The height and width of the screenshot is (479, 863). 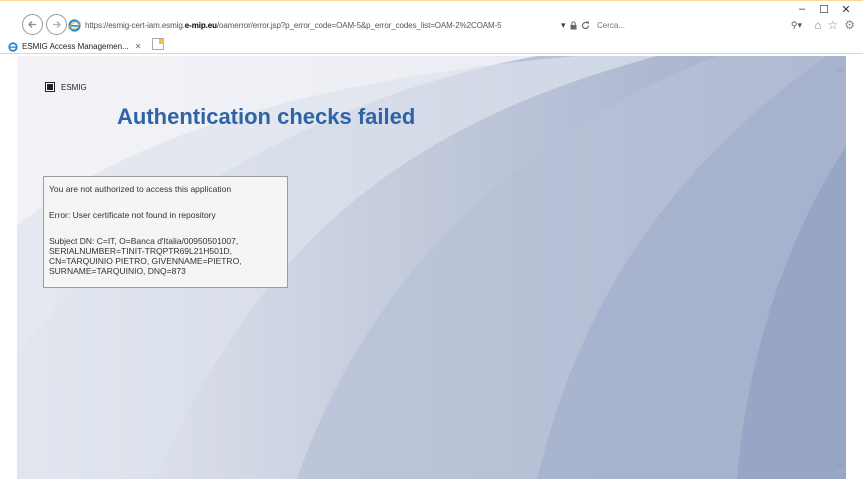 I want to click on tab-esmig: ESMIG Access Managemen... ✕, so click(x=83, y=46).